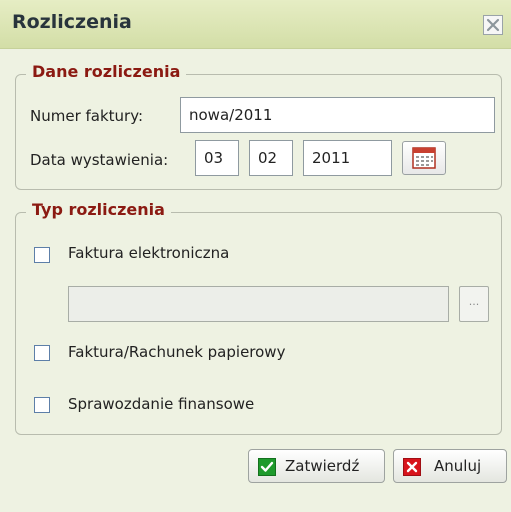 The image size is (511, 512). I want to click on calendar-button, so click(424, 158).